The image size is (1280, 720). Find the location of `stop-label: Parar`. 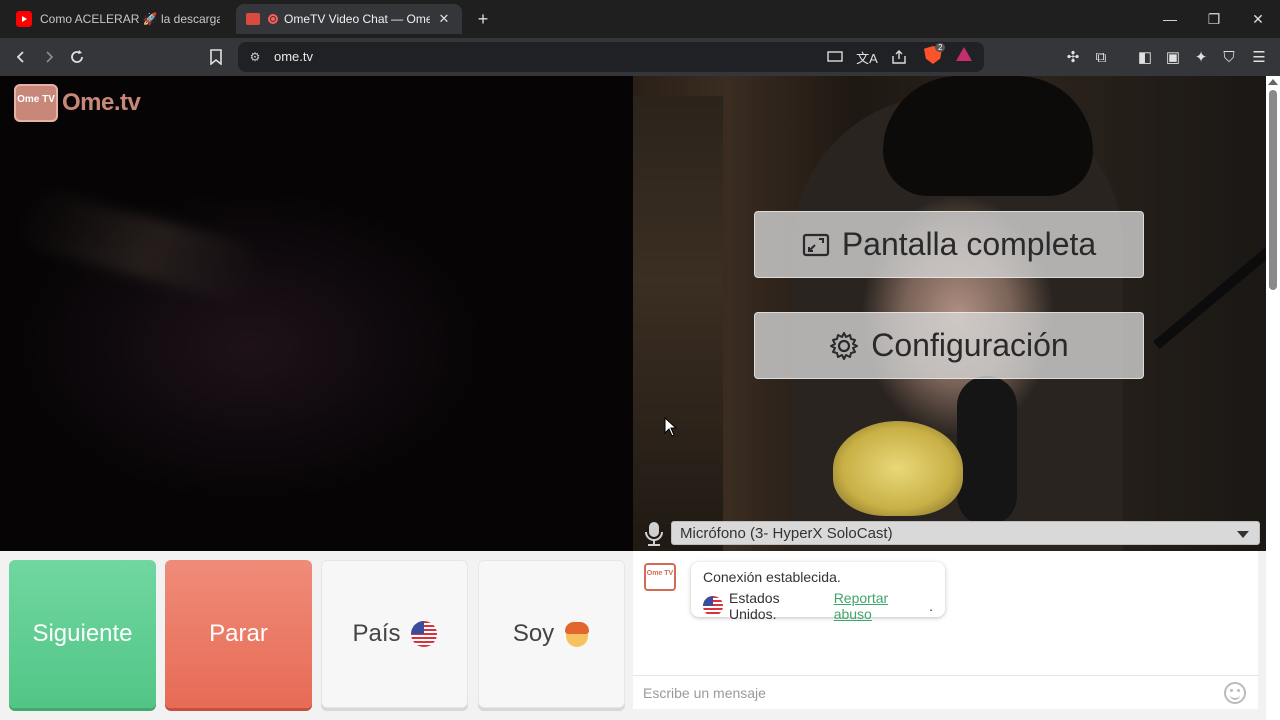

stop-label: Parar is located at coordinates (238, 633).